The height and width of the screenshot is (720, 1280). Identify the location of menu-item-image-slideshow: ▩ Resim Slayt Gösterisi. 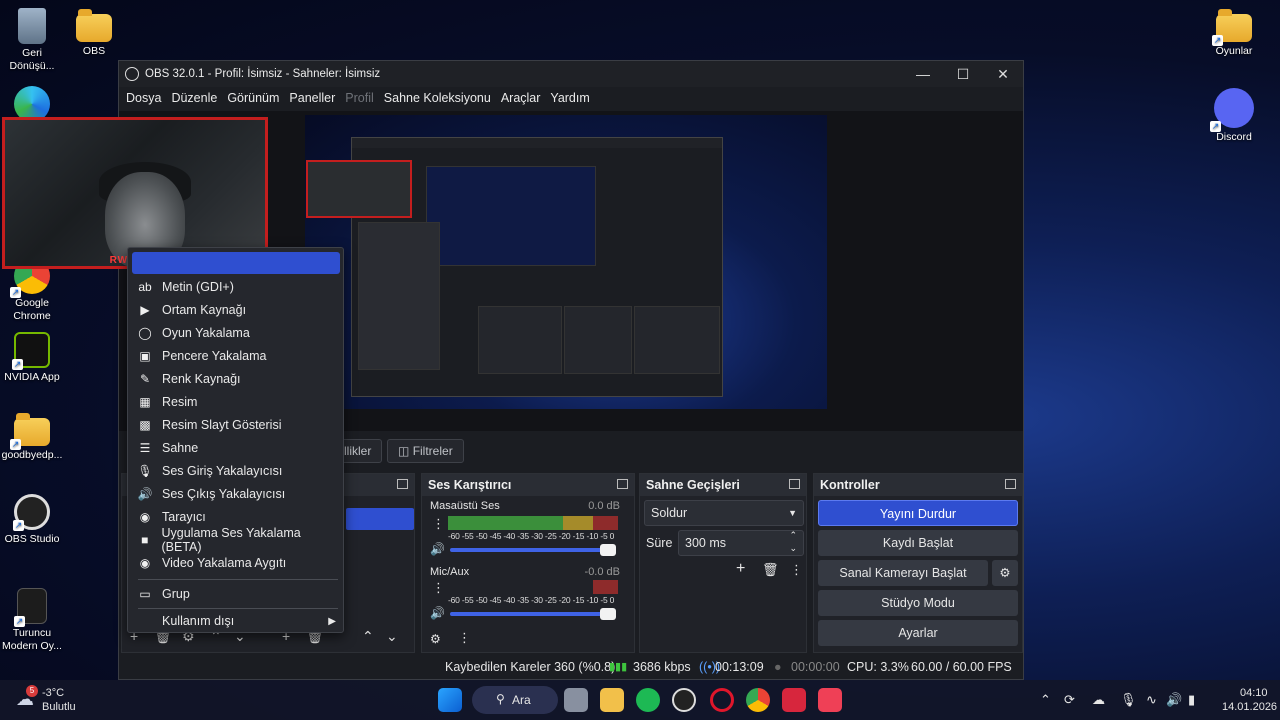
(237, 425).